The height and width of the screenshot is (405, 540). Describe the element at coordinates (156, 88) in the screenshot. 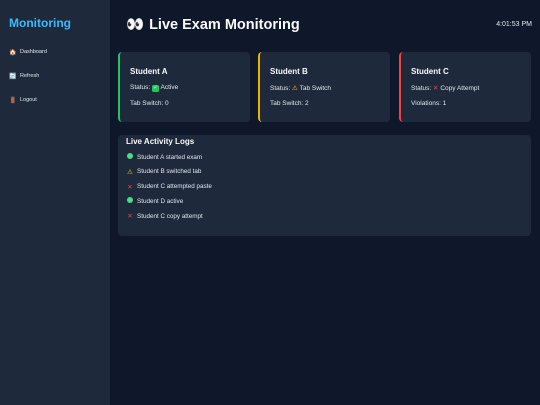

I see `check-mark-icon: ✓` at that location.